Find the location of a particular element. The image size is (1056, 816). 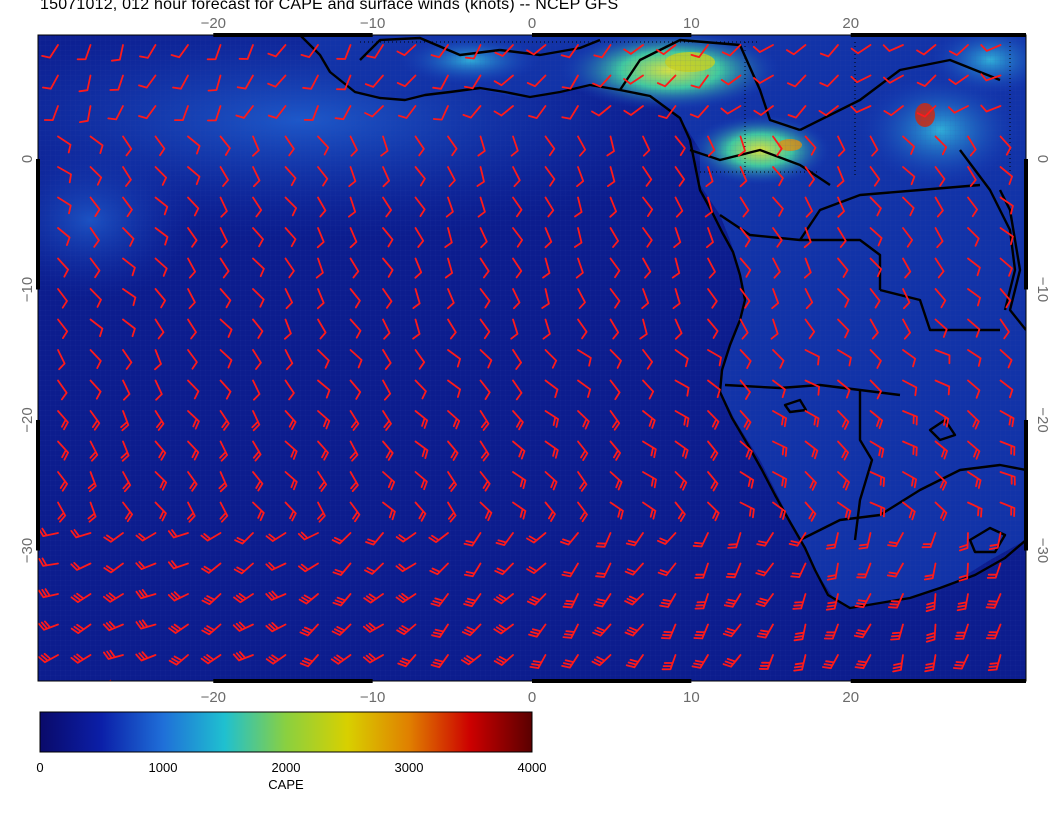

y-tick-label-right: −30 is located at coordinates (1042, 550).